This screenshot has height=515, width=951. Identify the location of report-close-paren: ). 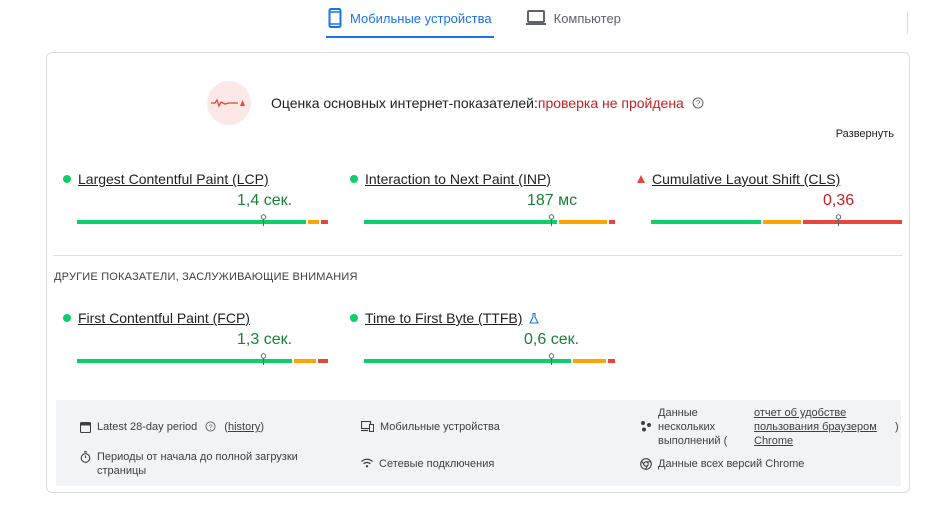
(897, 427).